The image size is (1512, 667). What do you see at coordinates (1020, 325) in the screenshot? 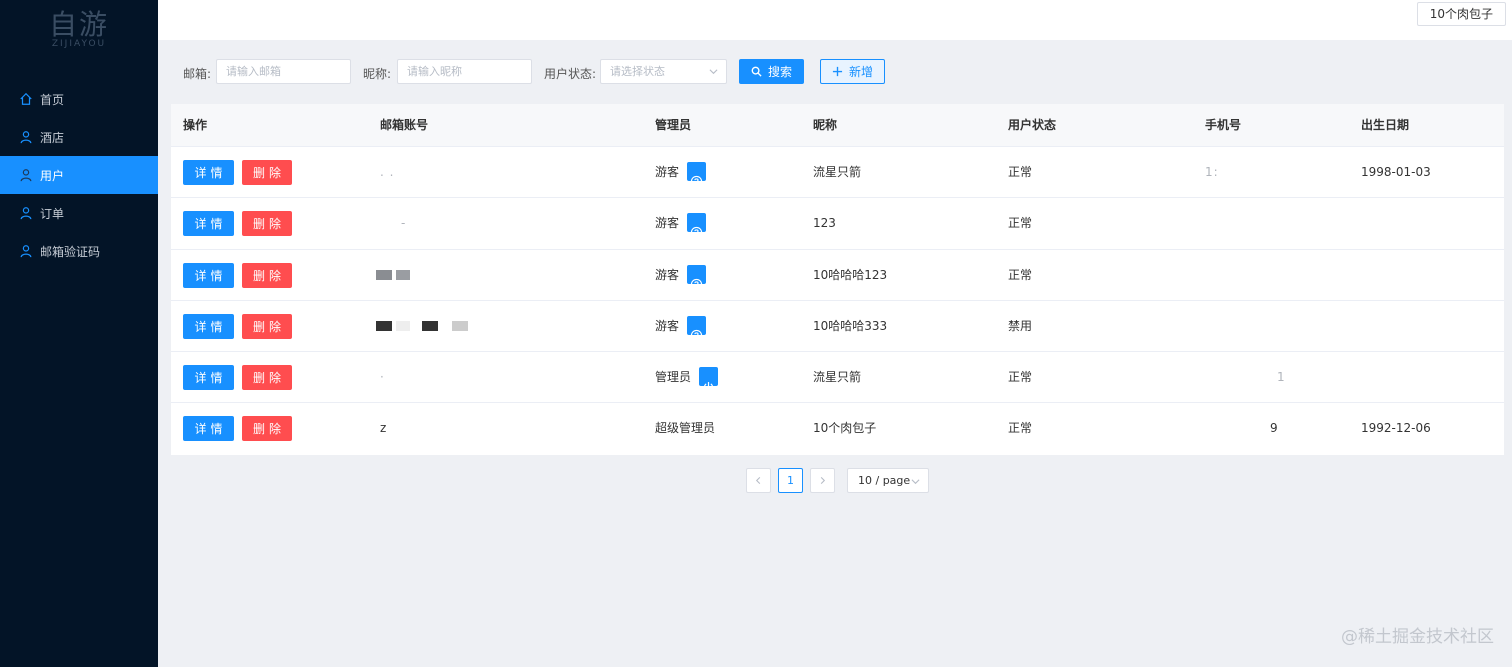
I see `status-cell: 禁用` at bounding box center [1020, 325].